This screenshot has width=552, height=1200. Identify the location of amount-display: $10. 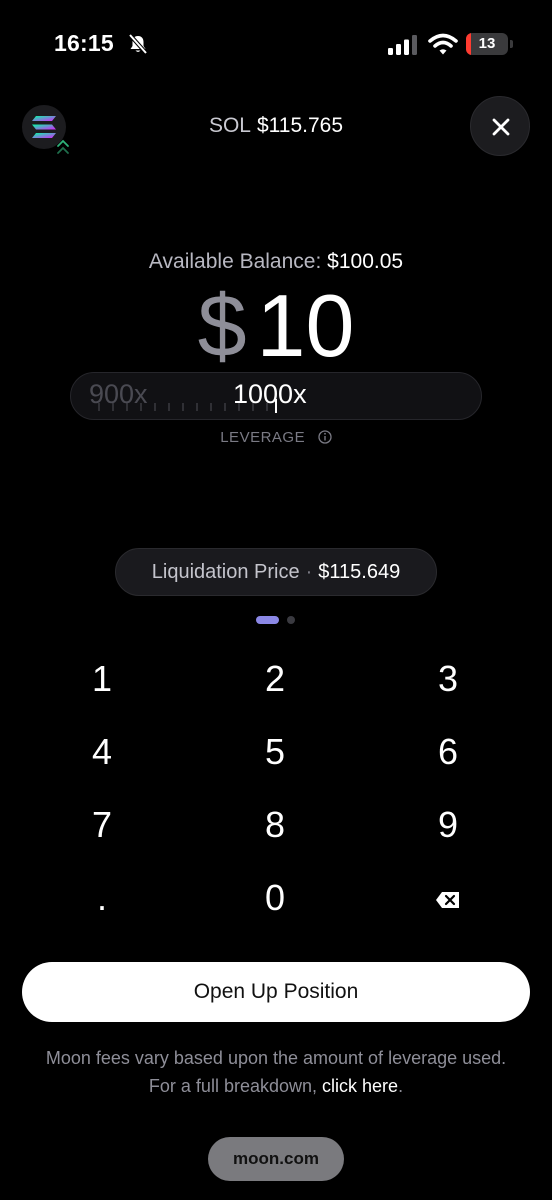
(276, 326).